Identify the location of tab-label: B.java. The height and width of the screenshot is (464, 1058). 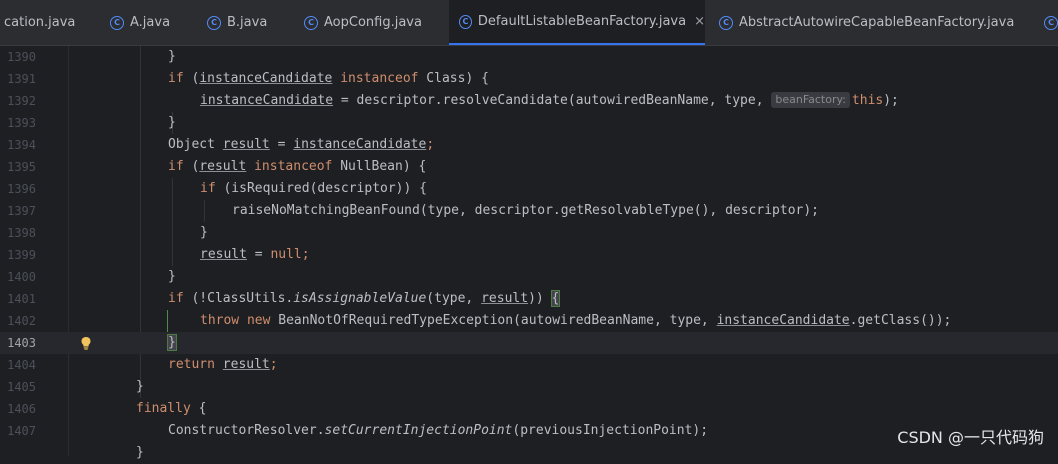
(247, 22).